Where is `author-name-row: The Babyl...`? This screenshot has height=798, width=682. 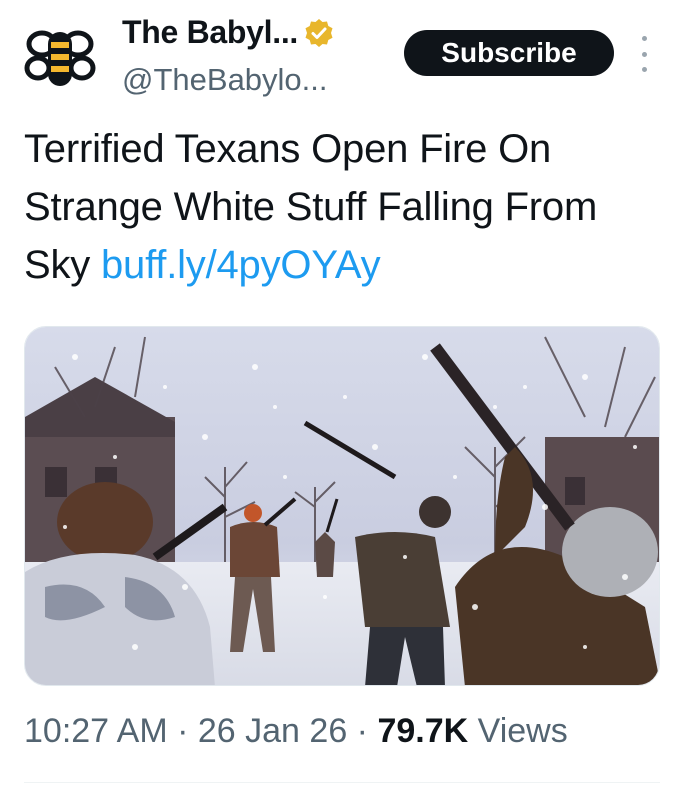
author-name-row: The Babyl... is located at coordinates (228, 32).